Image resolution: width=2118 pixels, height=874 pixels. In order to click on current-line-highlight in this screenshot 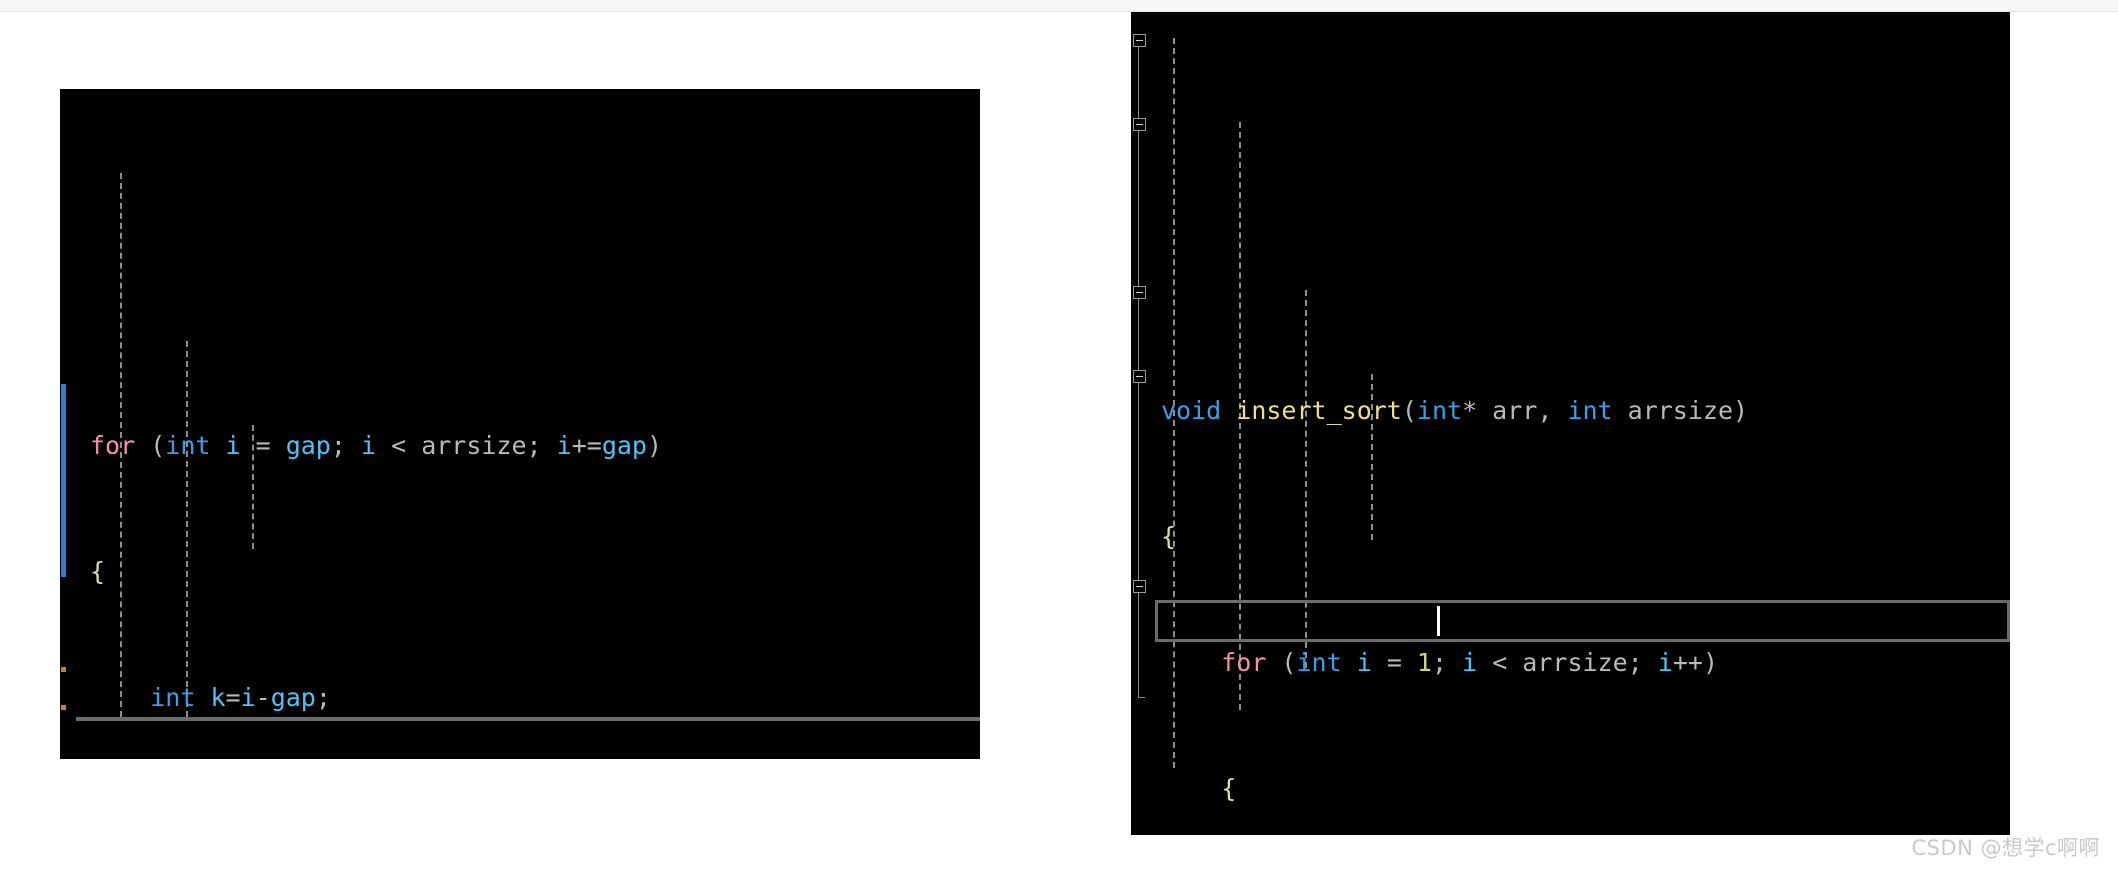, I will do `click(1582, 621)`.